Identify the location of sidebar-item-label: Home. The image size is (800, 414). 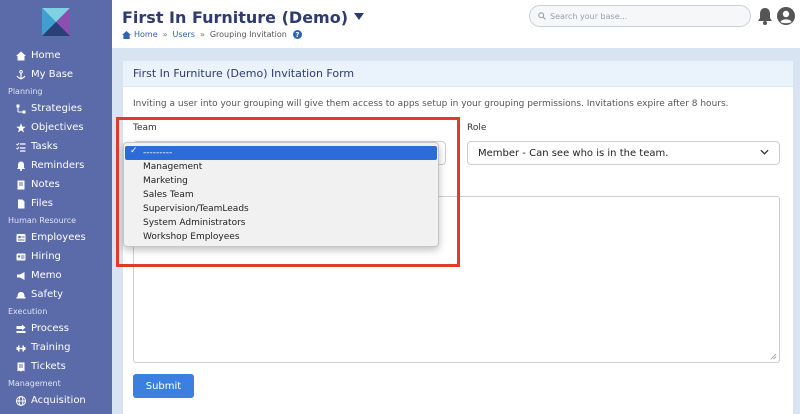
(46, 55).